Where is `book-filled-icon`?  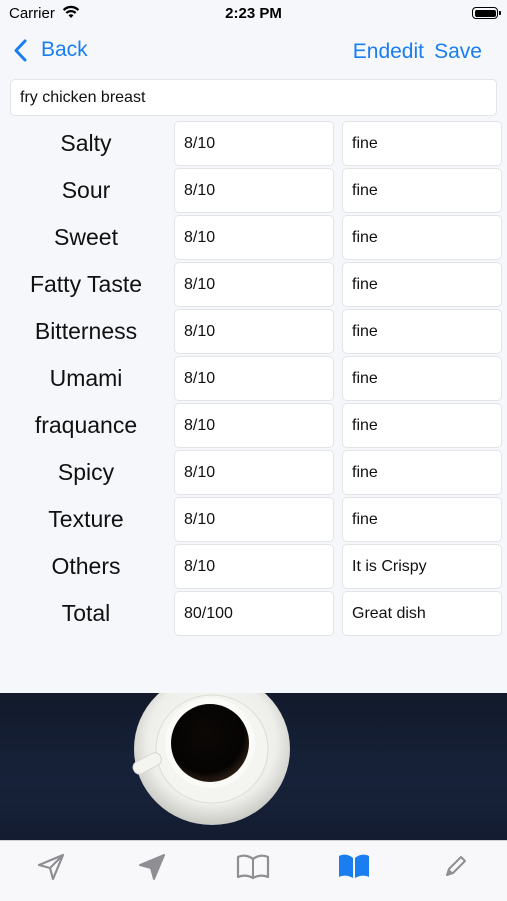
book-filled-icon is located at coordinates (354, 866).